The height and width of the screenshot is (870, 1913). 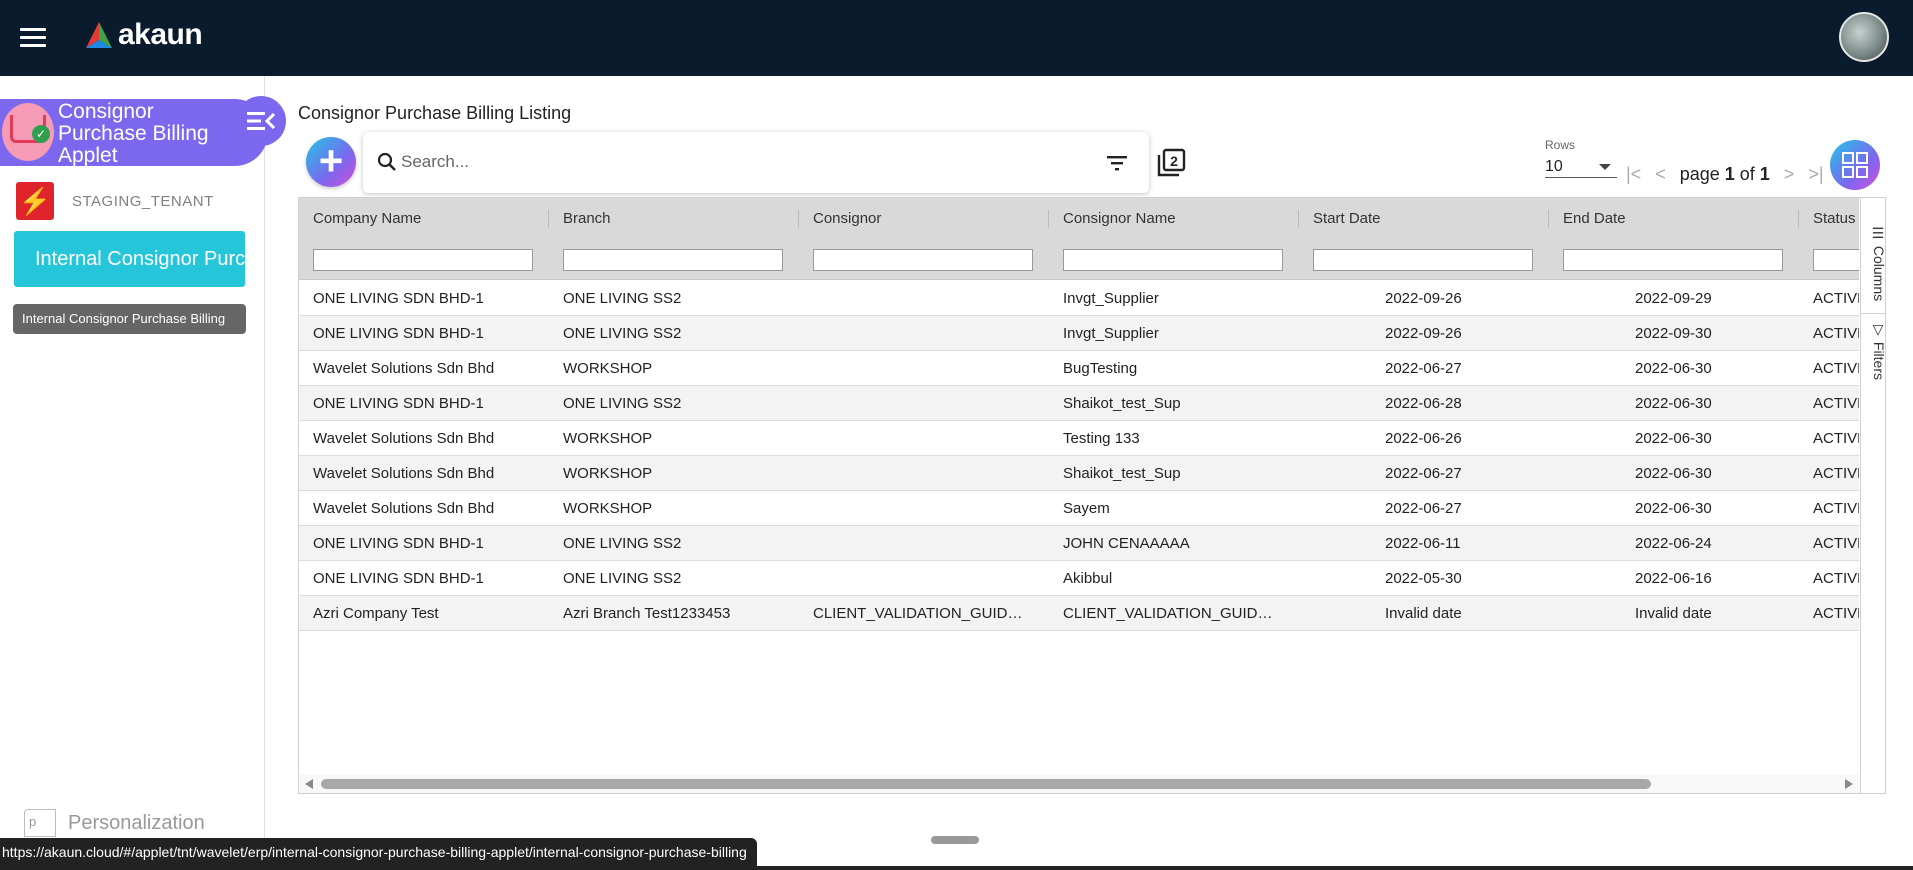 What do you see at coordinates (1423, 260) in the screenshot?
I see `filter-input-start-date` at bounding box center [1423, 260].